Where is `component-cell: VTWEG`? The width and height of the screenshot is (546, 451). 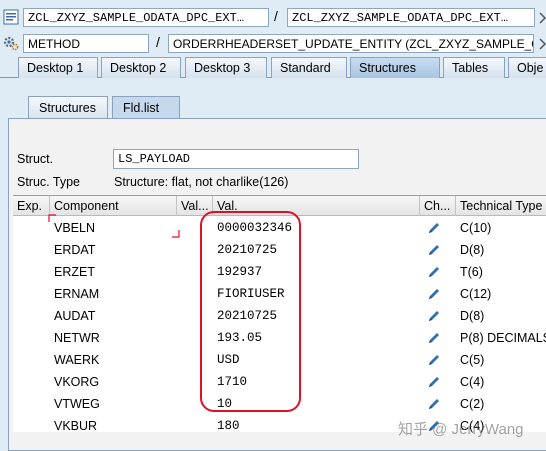
component-cell: VTWEG is located at coordinates (113, 404).